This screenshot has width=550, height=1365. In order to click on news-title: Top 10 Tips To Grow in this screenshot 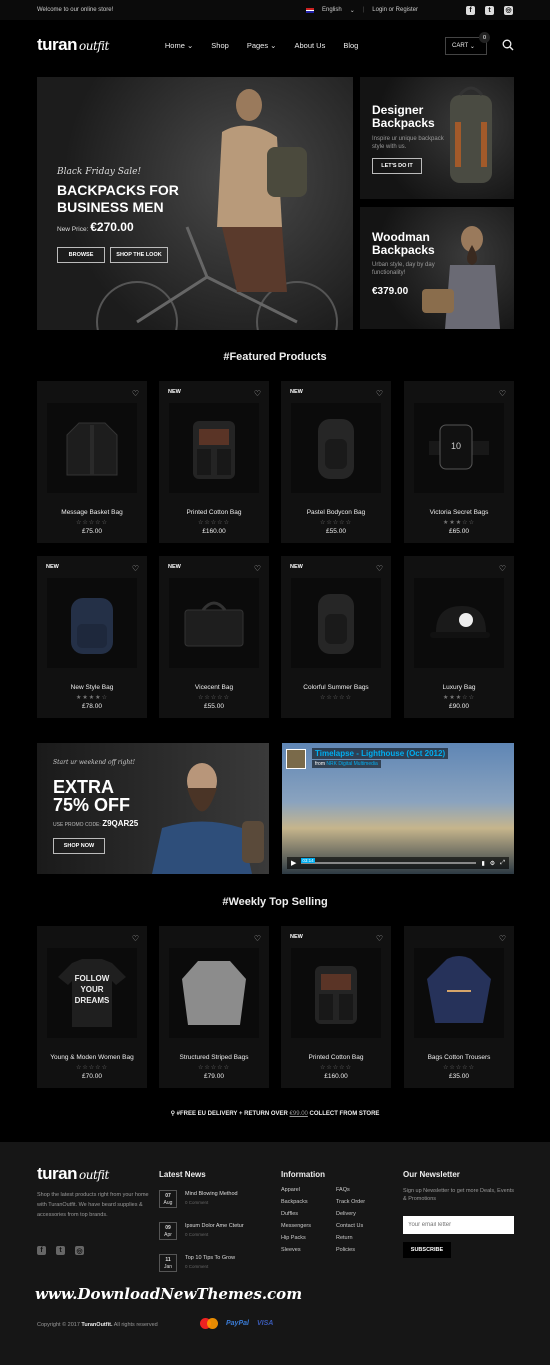, I will do `click(210, 1258)`.